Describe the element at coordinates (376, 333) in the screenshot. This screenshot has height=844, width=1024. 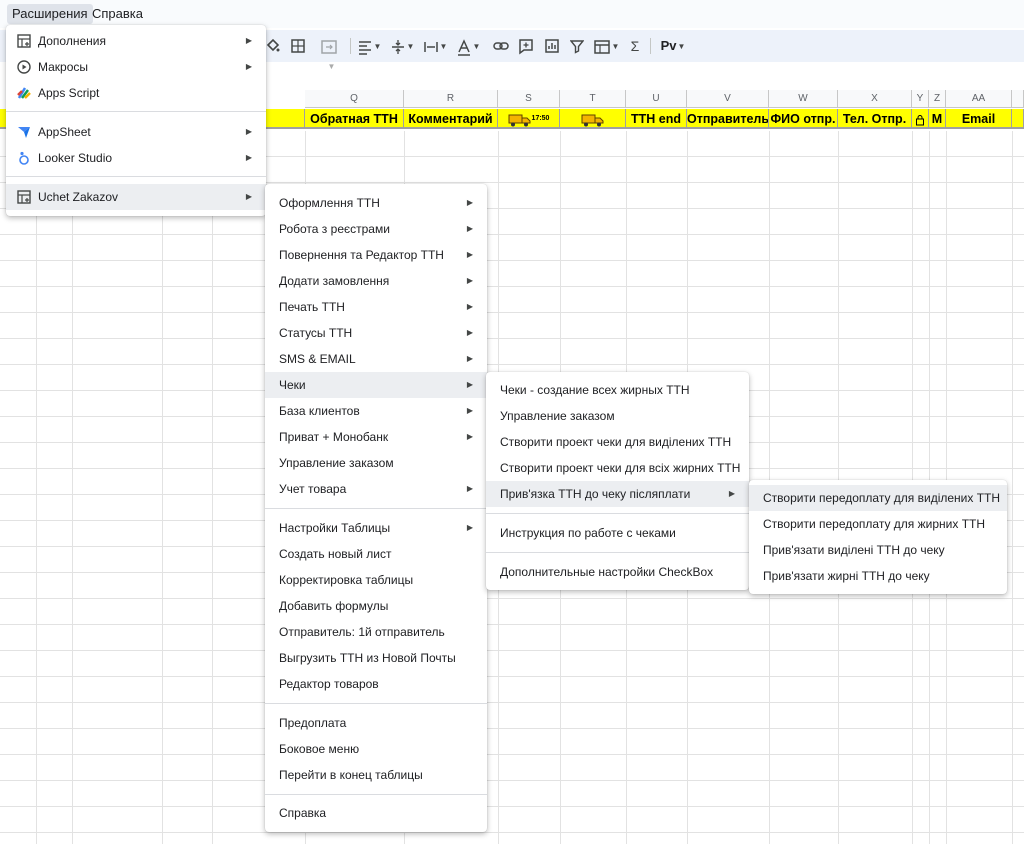
I see `menu-item-statusy-ttn: Статусы ТТН ▶` at that location.